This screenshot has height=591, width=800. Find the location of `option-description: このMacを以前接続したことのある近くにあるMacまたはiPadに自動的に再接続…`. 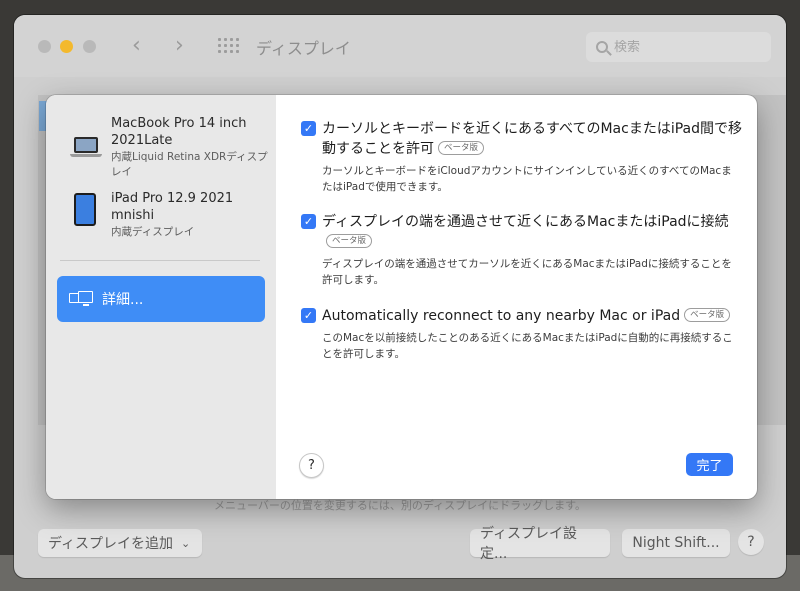

option-description: このMacを以前接続したことのある近くにあるMacまたはiPadに自動的に再接続… is located at coordinates (527, 346).